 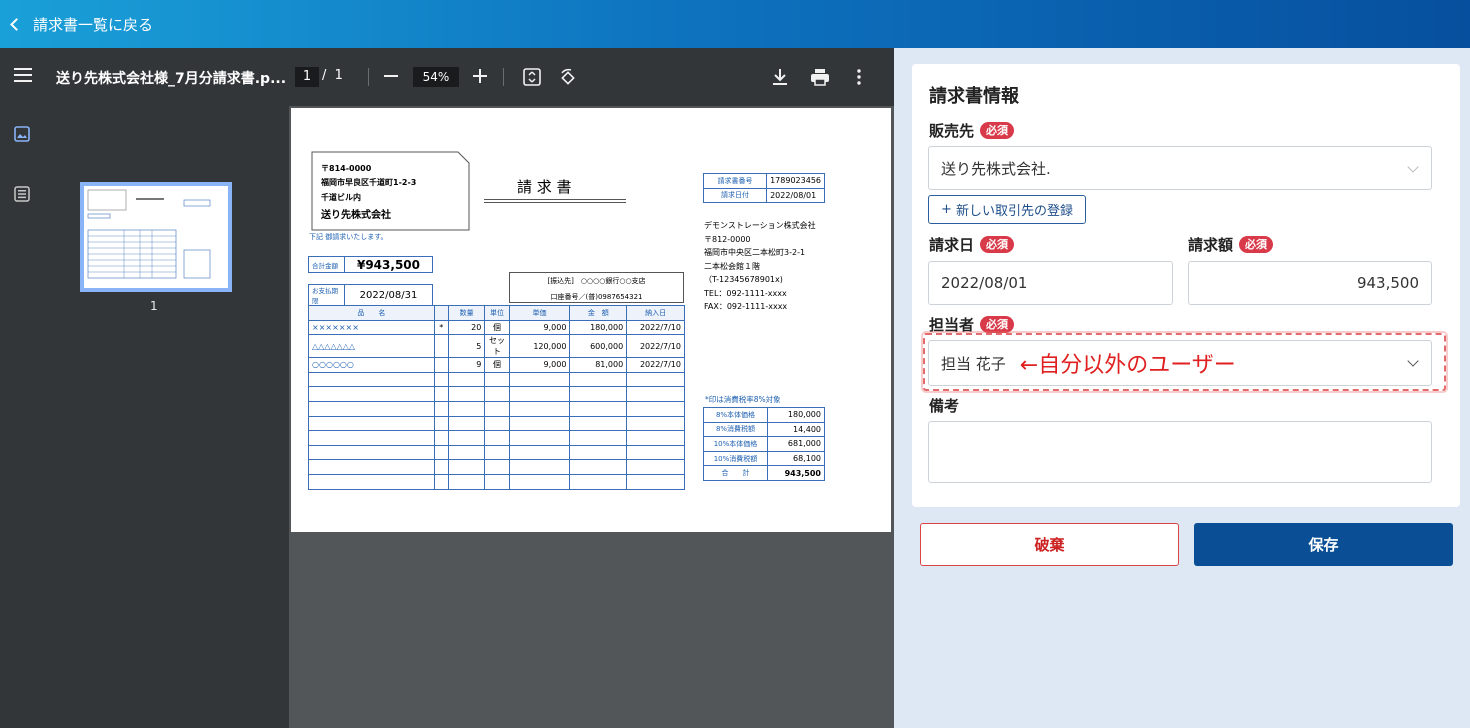 I want to click on summary-row: 10%本体価格 681,000, so click(x=764, y=444).